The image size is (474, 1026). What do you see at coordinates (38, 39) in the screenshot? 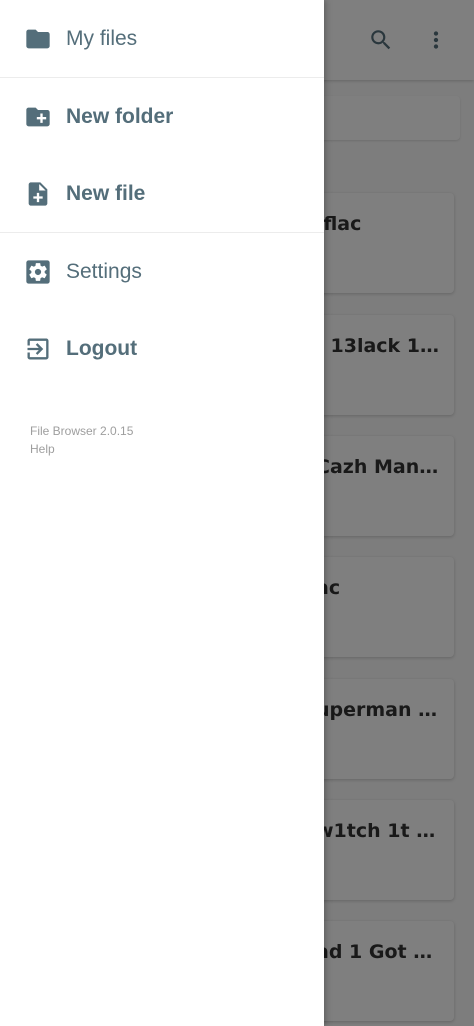
I see `folder-icon` at bounding box center [38, 39].